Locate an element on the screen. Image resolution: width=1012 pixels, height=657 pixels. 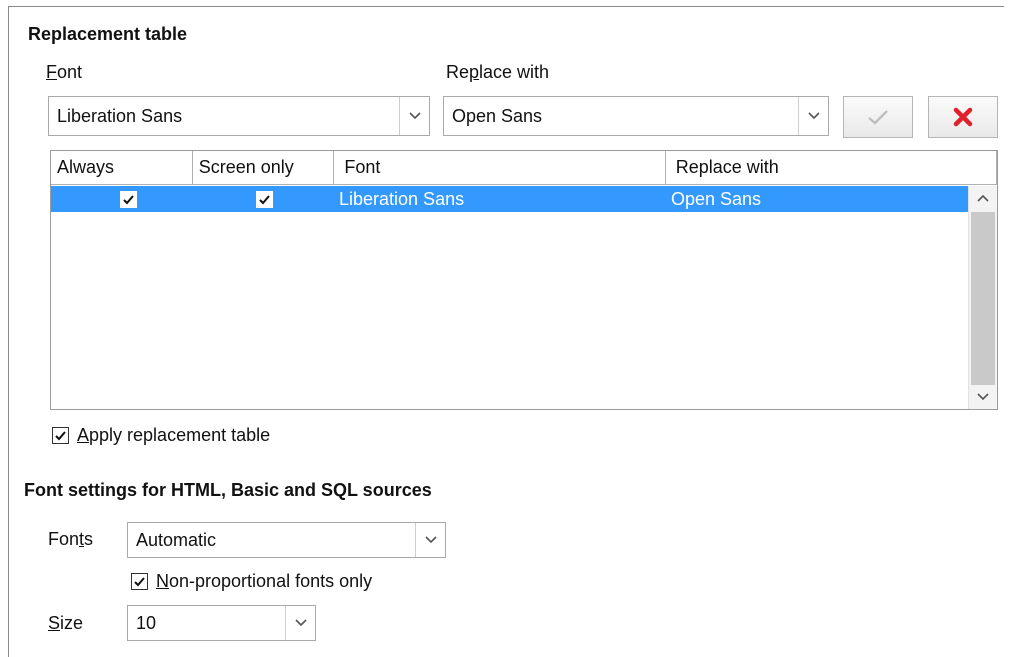
always-cell is located at coordinates (122, 199).